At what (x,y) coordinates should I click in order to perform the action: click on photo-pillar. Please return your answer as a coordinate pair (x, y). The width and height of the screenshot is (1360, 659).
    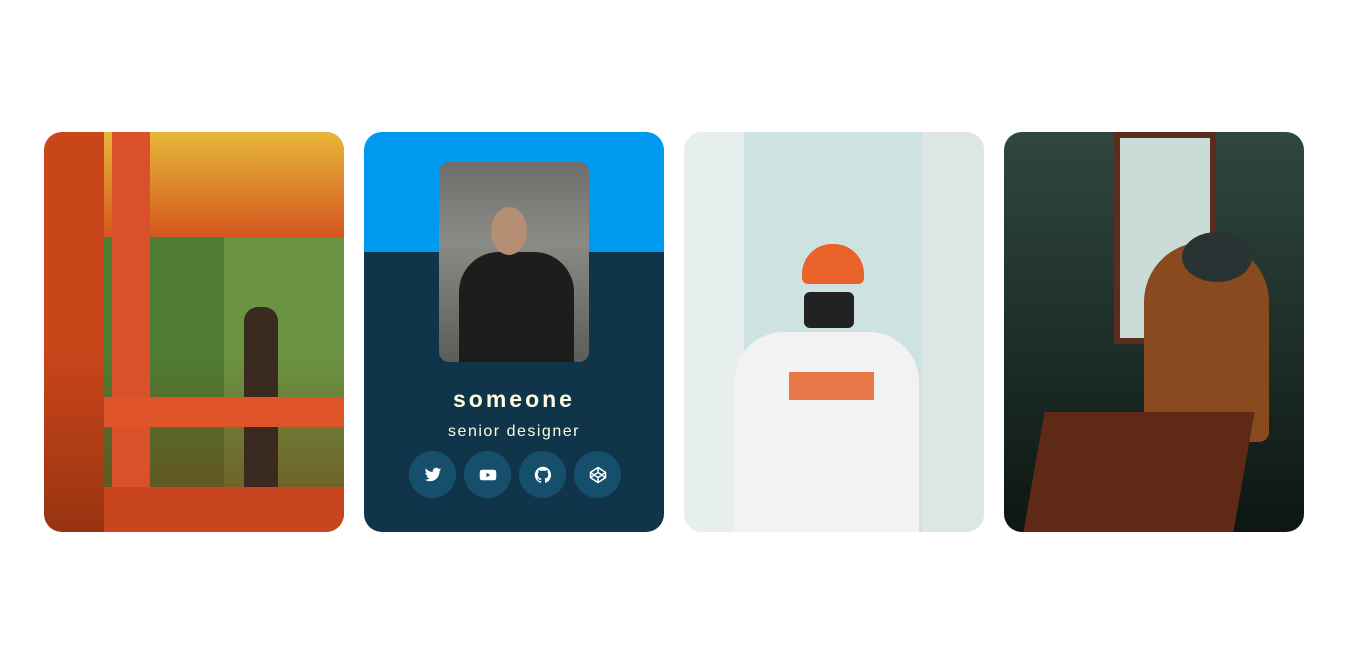
    Looking at the image, I should click on (131, 332).